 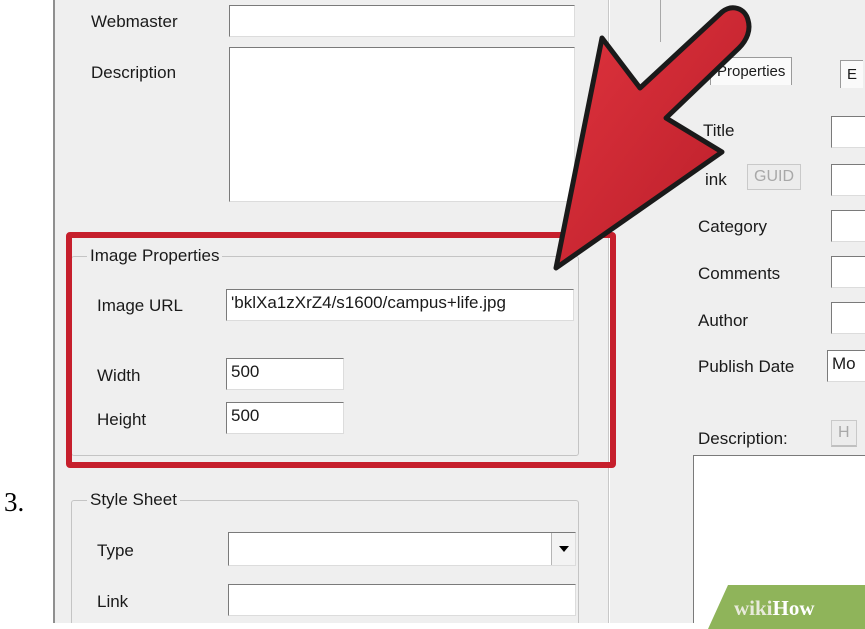 What do you see at coordinates (652, 138) in the screenshot?
I see `red-arrow-icon` at bounding box center [652, 138].